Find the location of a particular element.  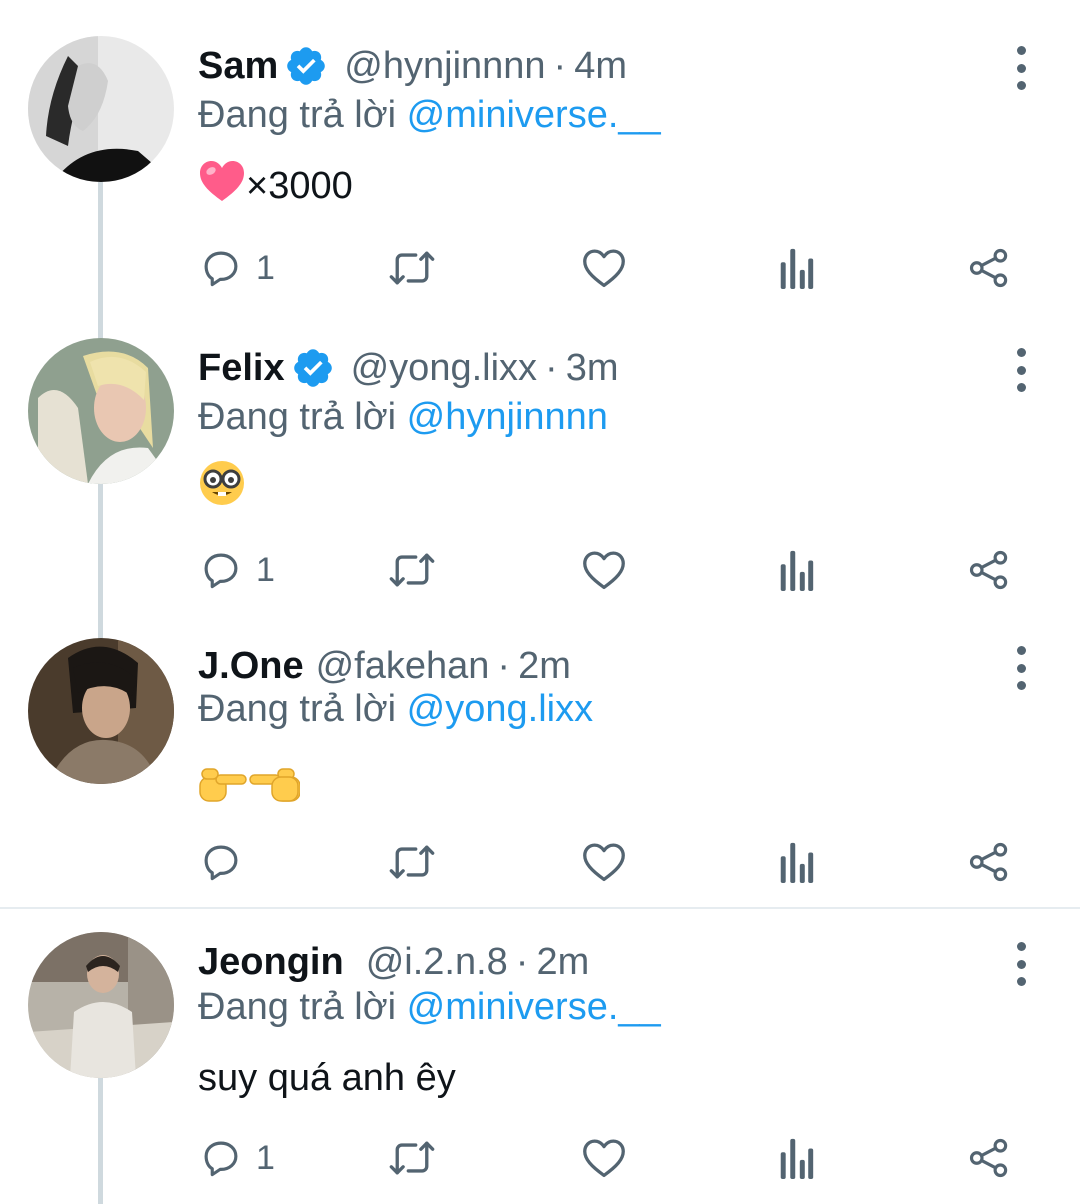

timestamp: 4m is located at coordinates (600, 66).